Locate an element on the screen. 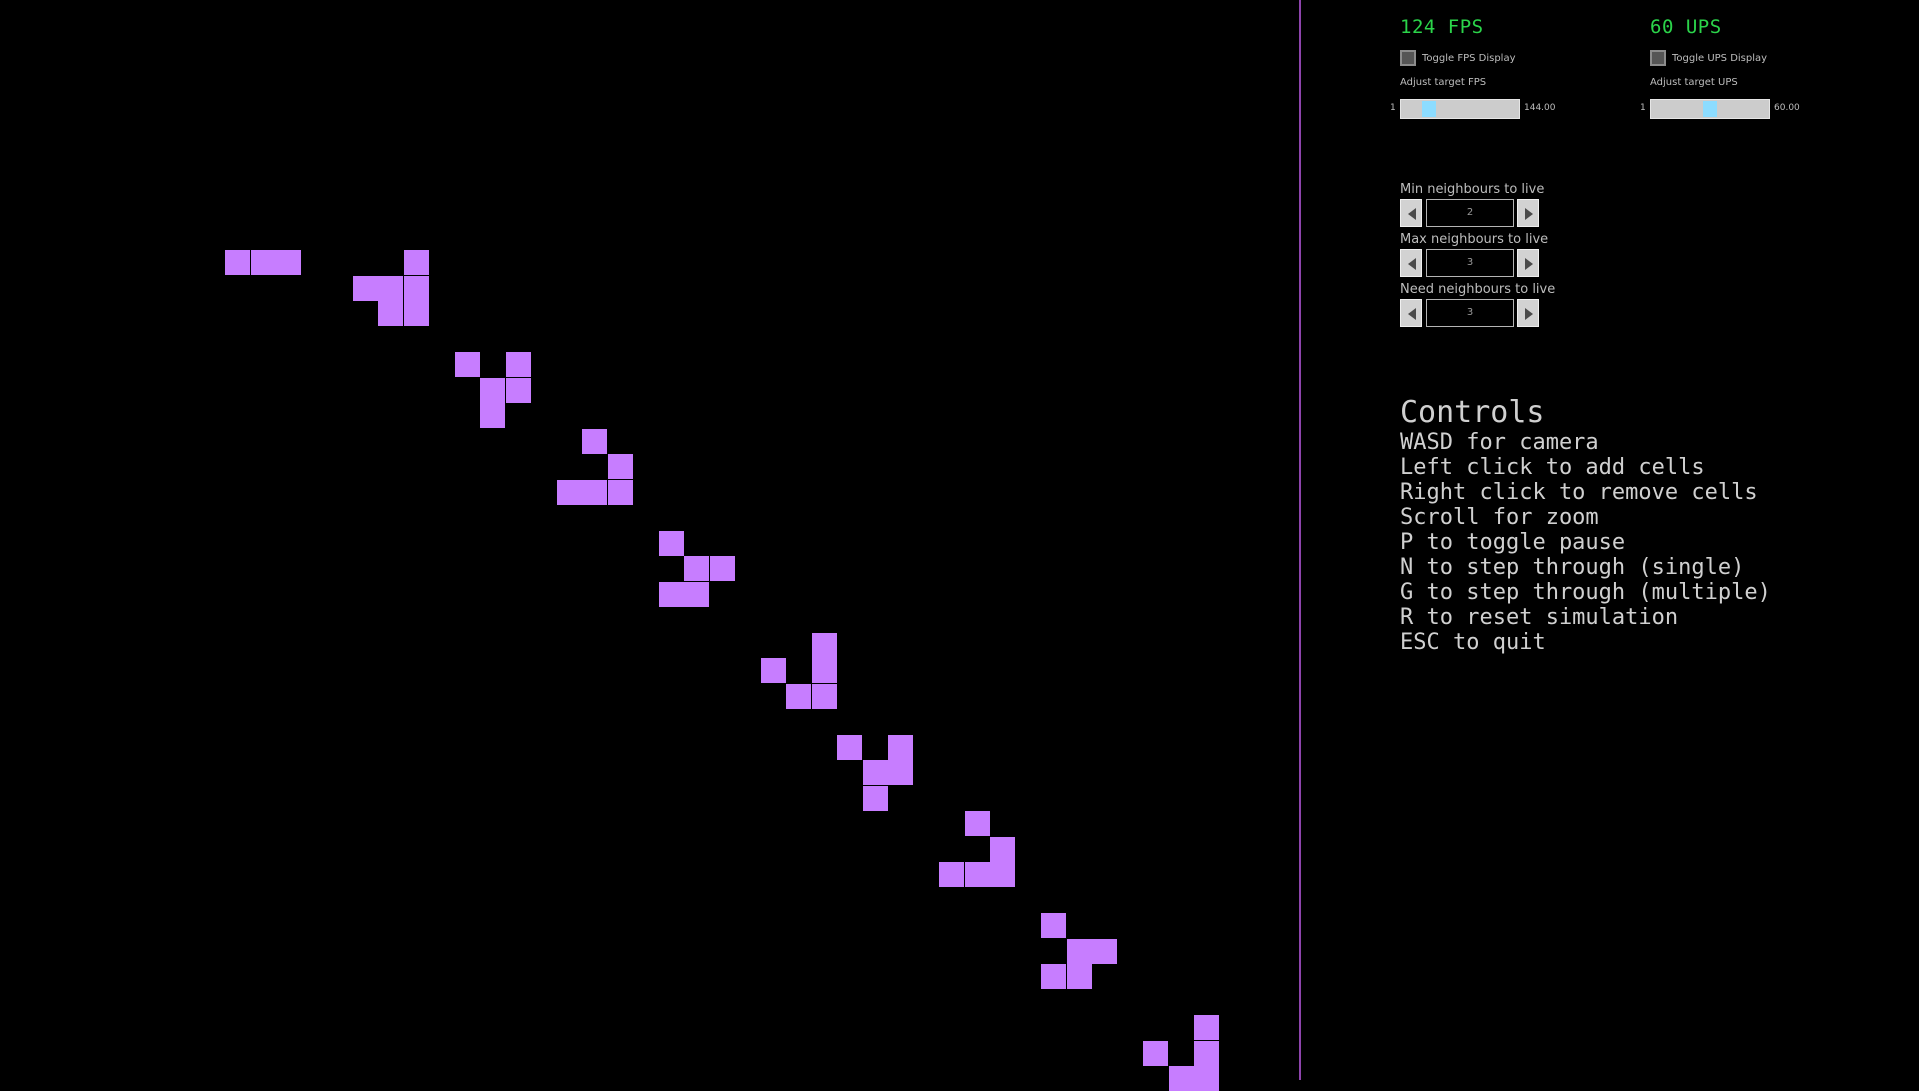 The width and height of the screenshot is (1919, 1091). need-neighbours-increment-button is located at coordinates (1528, 313).